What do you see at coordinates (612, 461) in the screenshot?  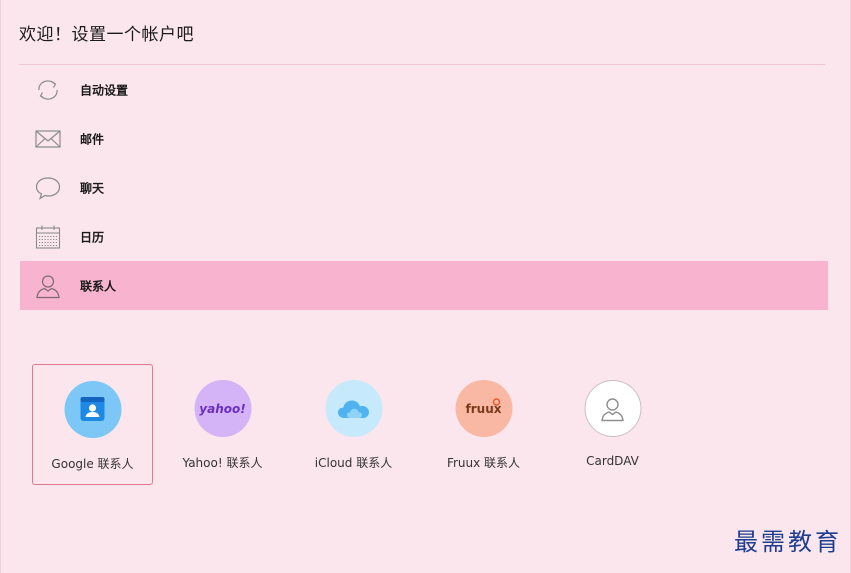 I see `provider-label: CardDAV` at bounding box center [612, 461].